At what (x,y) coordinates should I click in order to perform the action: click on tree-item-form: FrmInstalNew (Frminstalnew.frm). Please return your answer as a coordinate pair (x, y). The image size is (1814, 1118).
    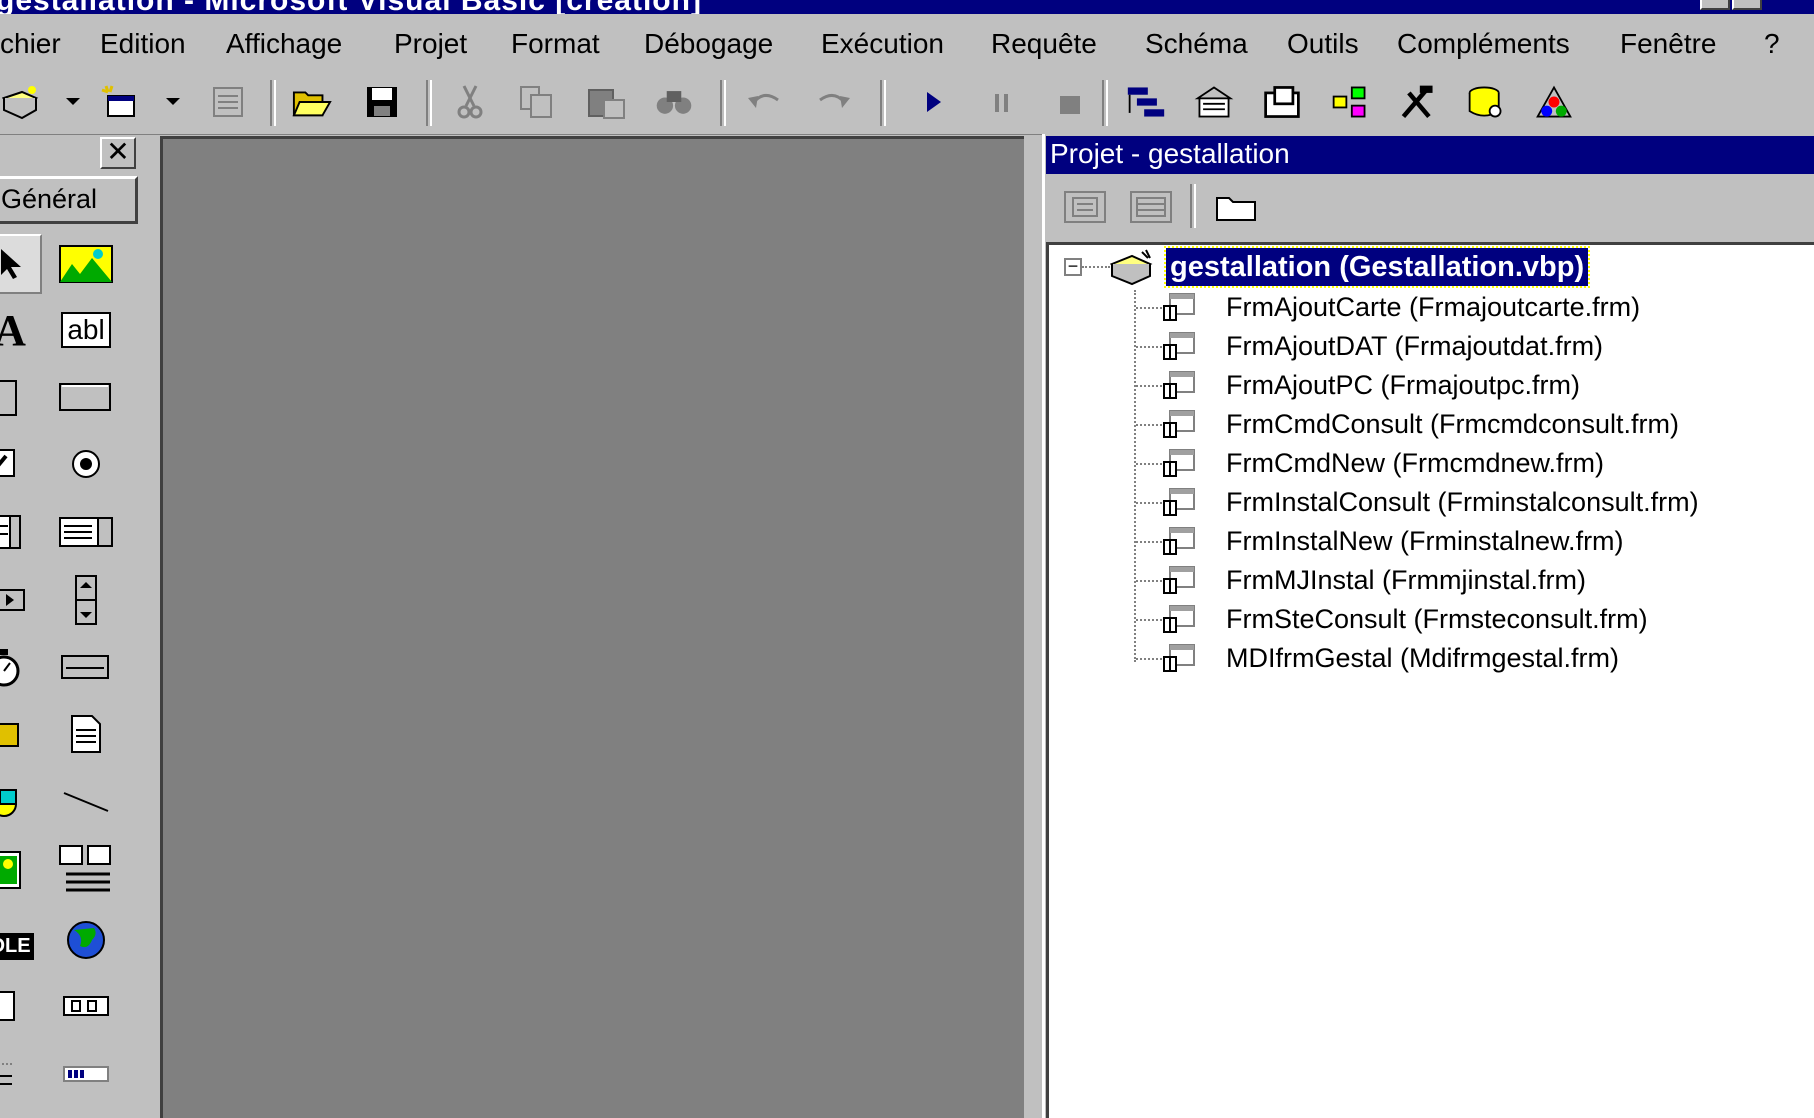
    Looking at the image, I should click on (1425, 541).